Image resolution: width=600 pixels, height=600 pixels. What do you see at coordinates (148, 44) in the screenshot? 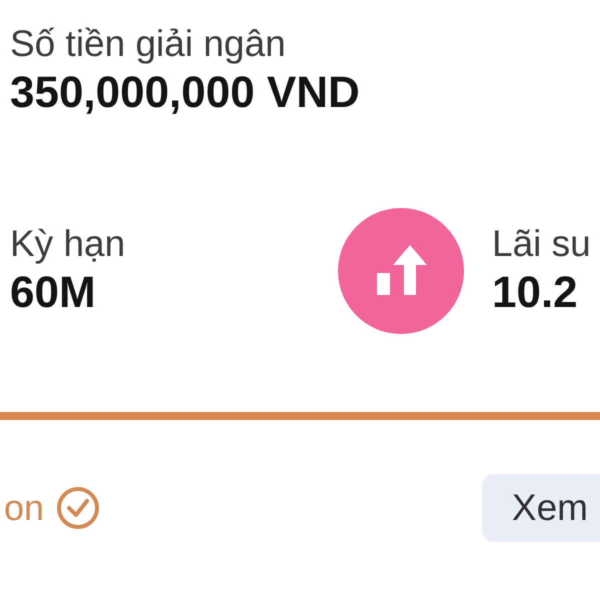
I see `field-label: Số tiền giải ngân` at bounding box center [148, 44].